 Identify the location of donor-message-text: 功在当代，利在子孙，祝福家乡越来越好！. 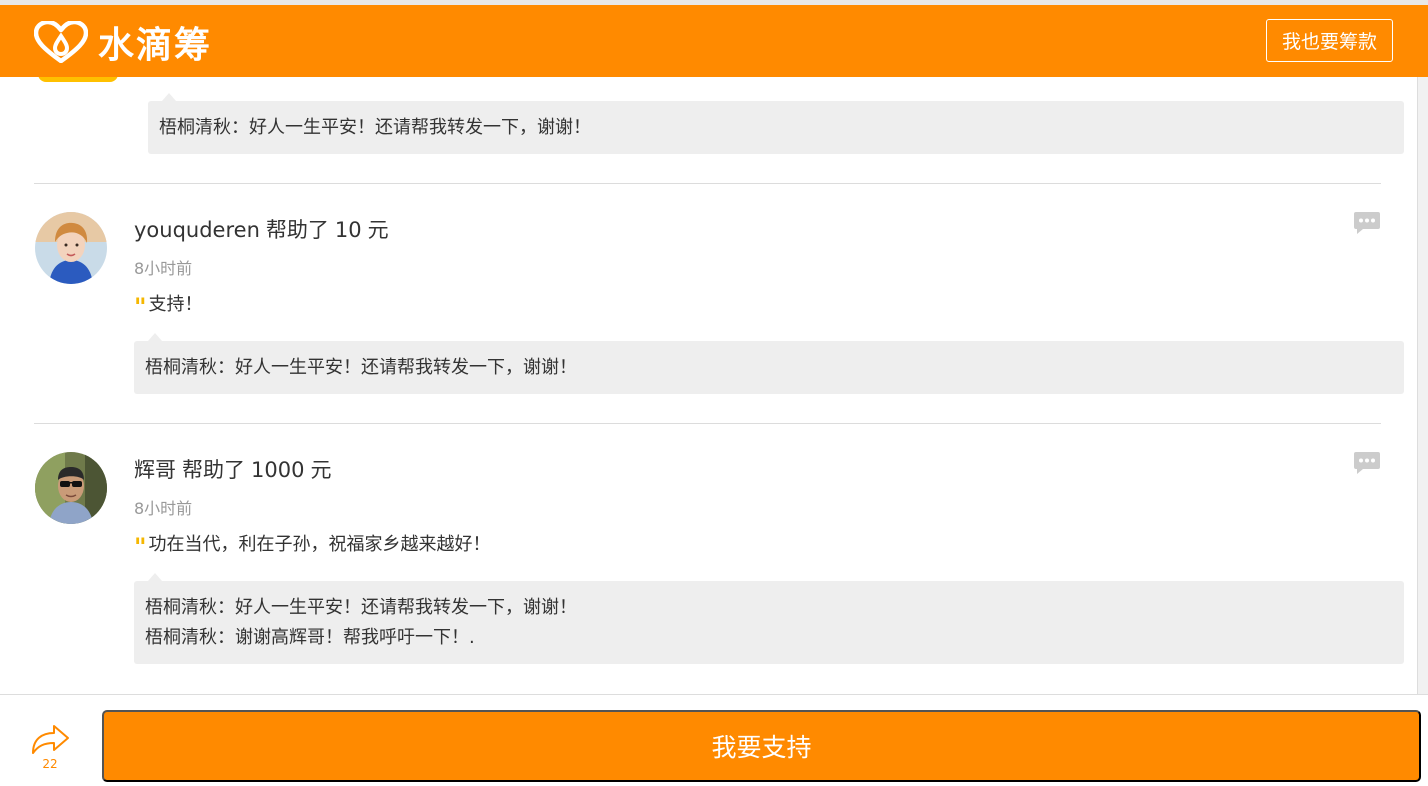
(319, 544).